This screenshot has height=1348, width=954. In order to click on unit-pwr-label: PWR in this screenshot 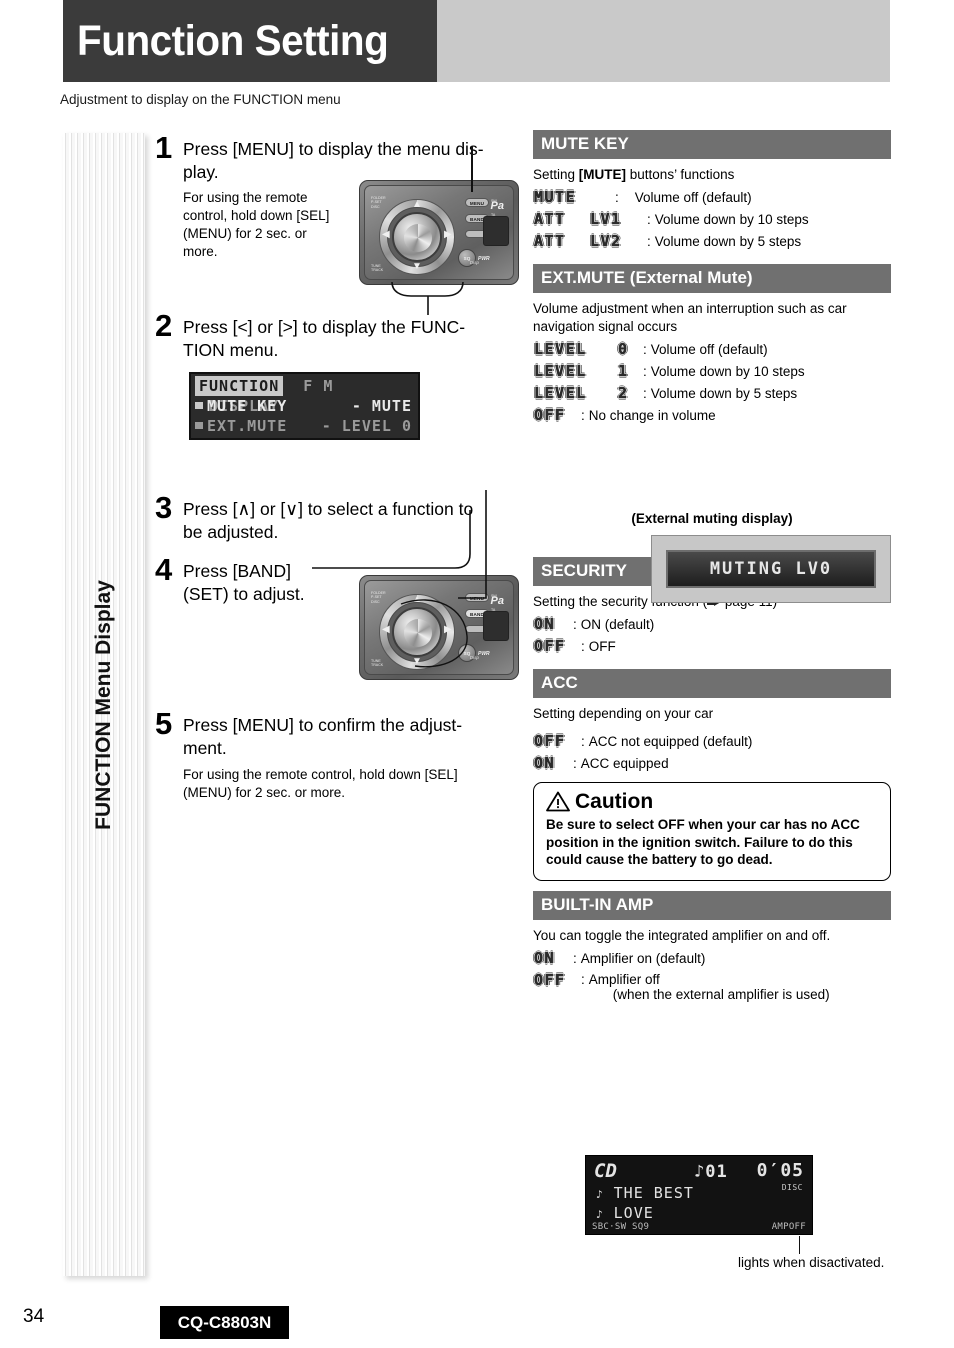, I will do `click(484, 259)`.